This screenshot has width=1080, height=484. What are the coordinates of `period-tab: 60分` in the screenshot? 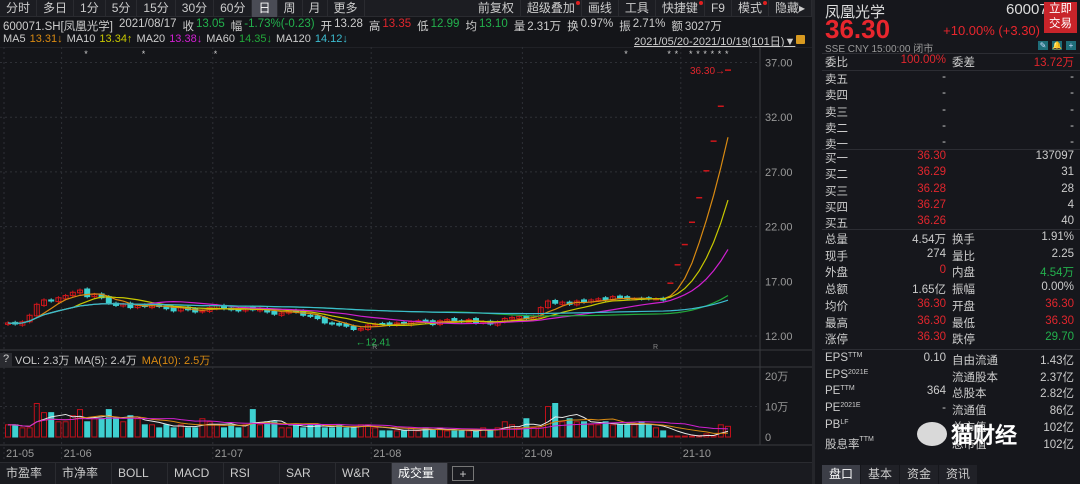 It's located at (233, 8).